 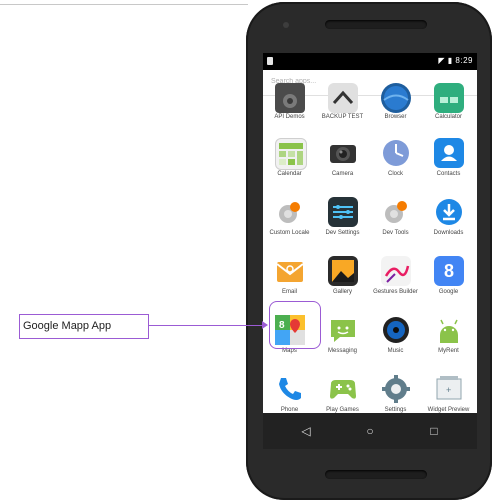 I want to click on navigation-bar: ◁ ○ □, so click(x=370, y=431).